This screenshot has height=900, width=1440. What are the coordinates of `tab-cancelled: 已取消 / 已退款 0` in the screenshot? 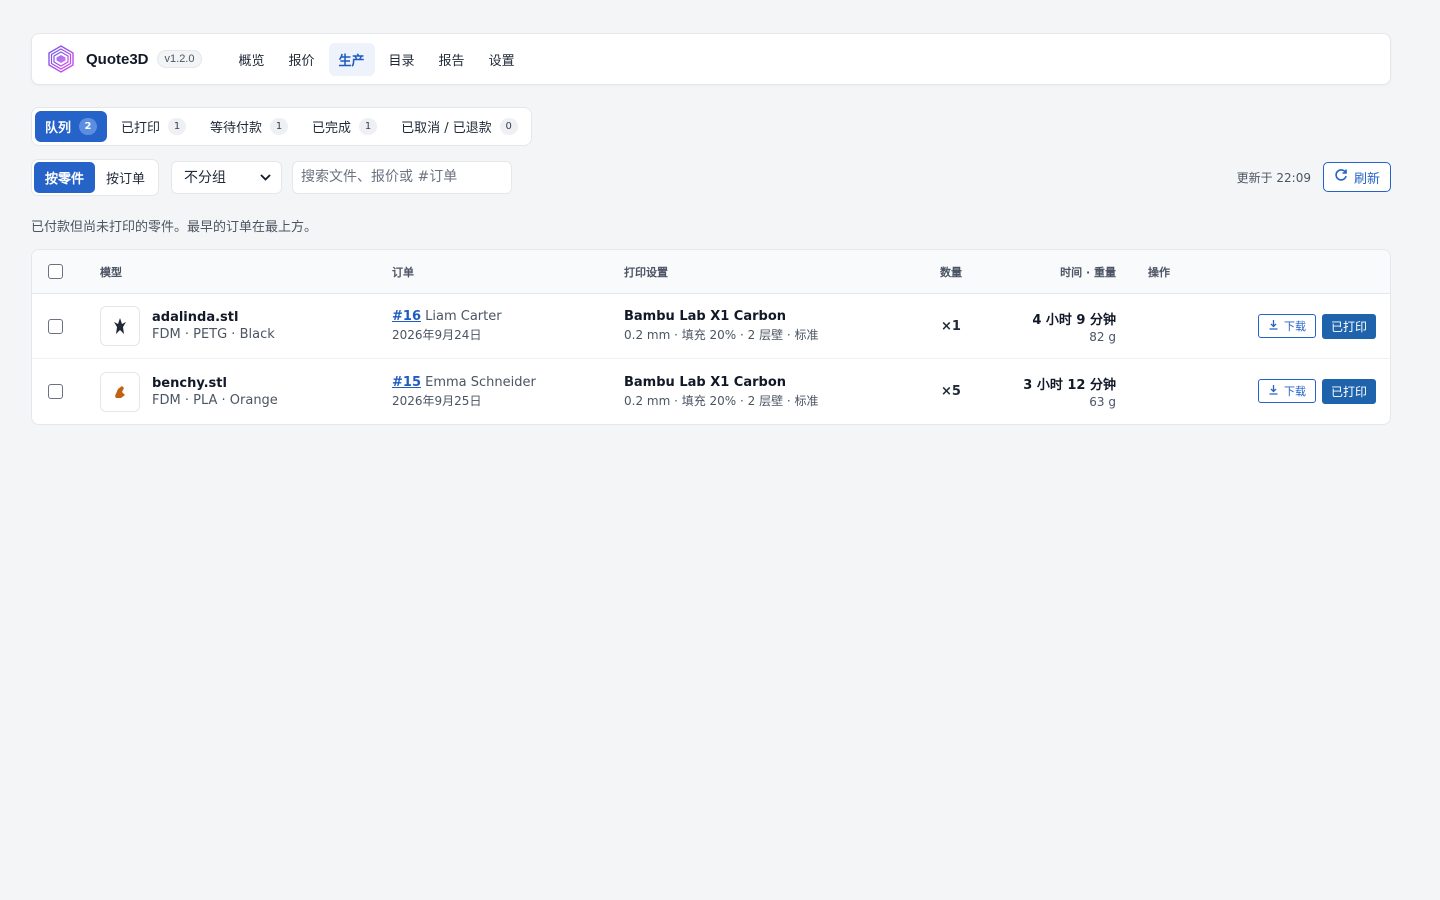 It's located at (459, 126).